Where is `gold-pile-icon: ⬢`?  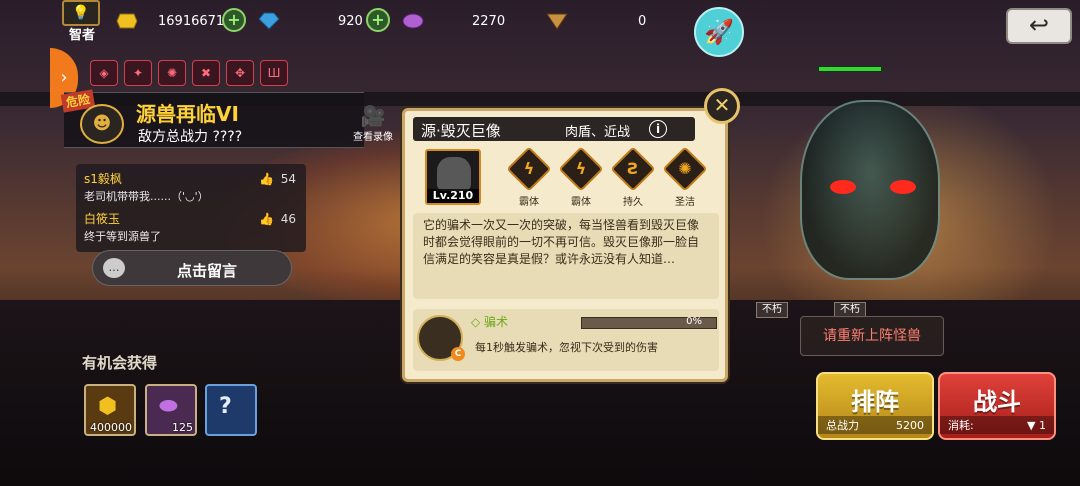
gold-pile-icon: ⬢ is located at coordinates (108, 406).